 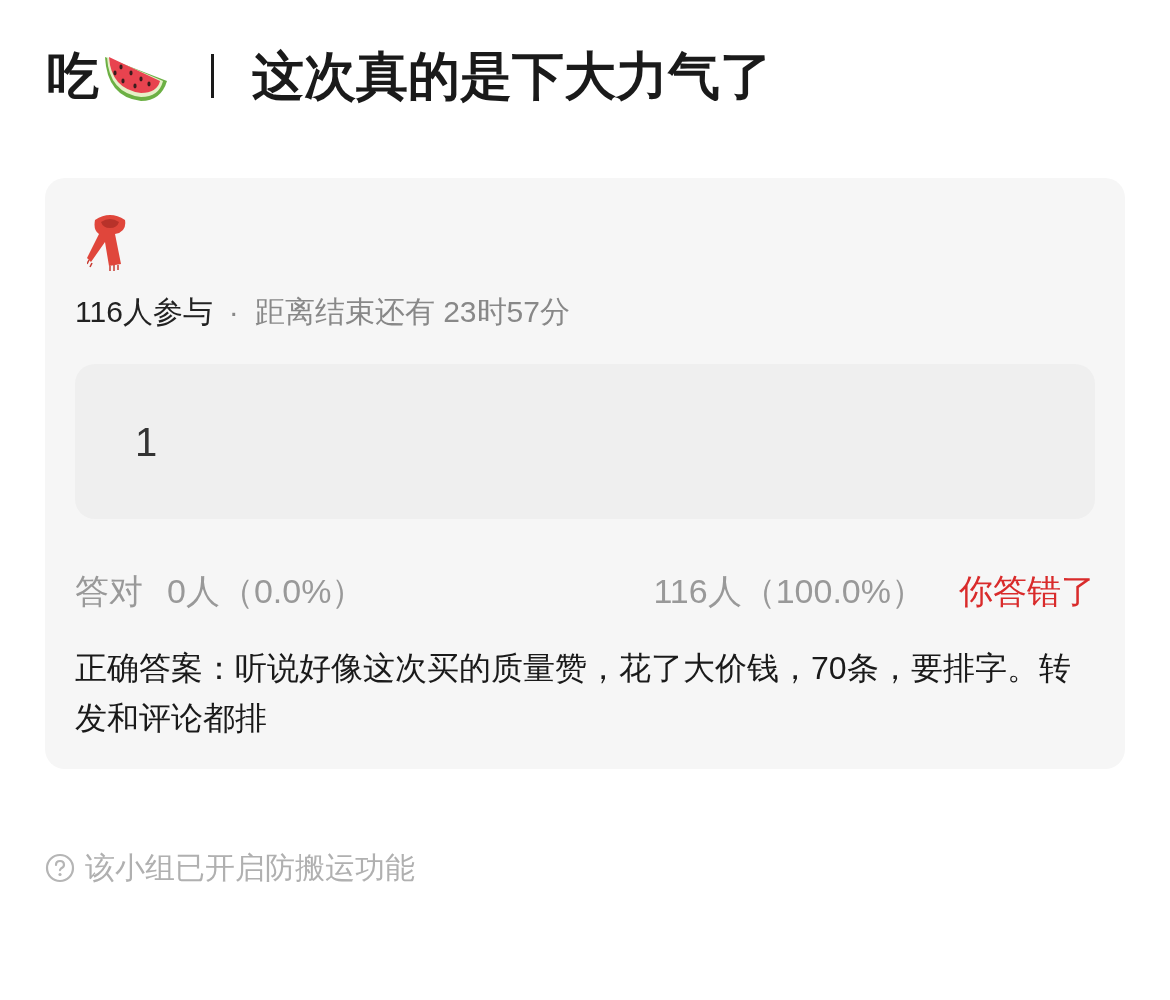 I want to click on post-title: 这次真的是下大力气了, so click(x=512, y=76).